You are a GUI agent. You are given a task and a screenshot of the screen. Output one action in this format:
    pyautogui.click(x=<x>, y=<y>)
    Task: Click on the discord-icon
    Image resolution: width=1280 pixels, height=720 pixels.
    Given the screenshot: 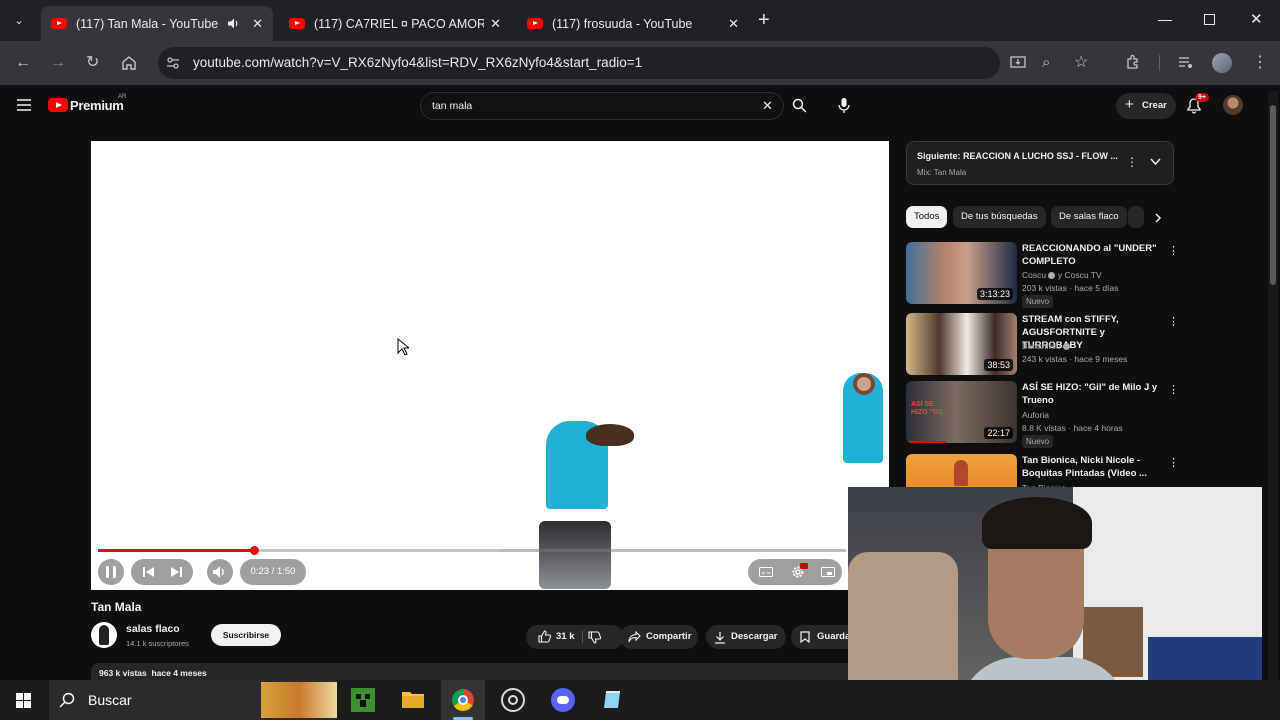 What is the action you would take?
    pyautogui.click(x=563, y=700)
    